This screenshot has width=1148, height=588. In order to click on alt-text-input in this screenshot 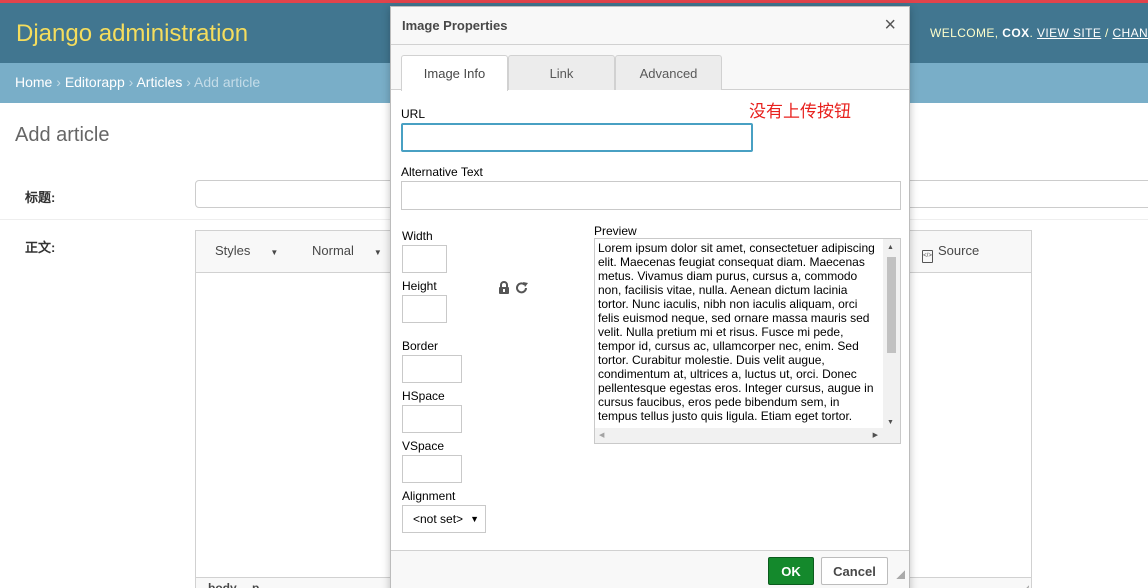, I will do `click(651, 195)`.